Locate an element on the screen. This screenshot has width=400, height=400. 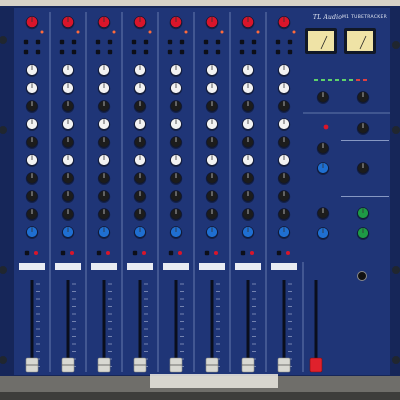
master-fader-cap is located at coordinates (316, 365).